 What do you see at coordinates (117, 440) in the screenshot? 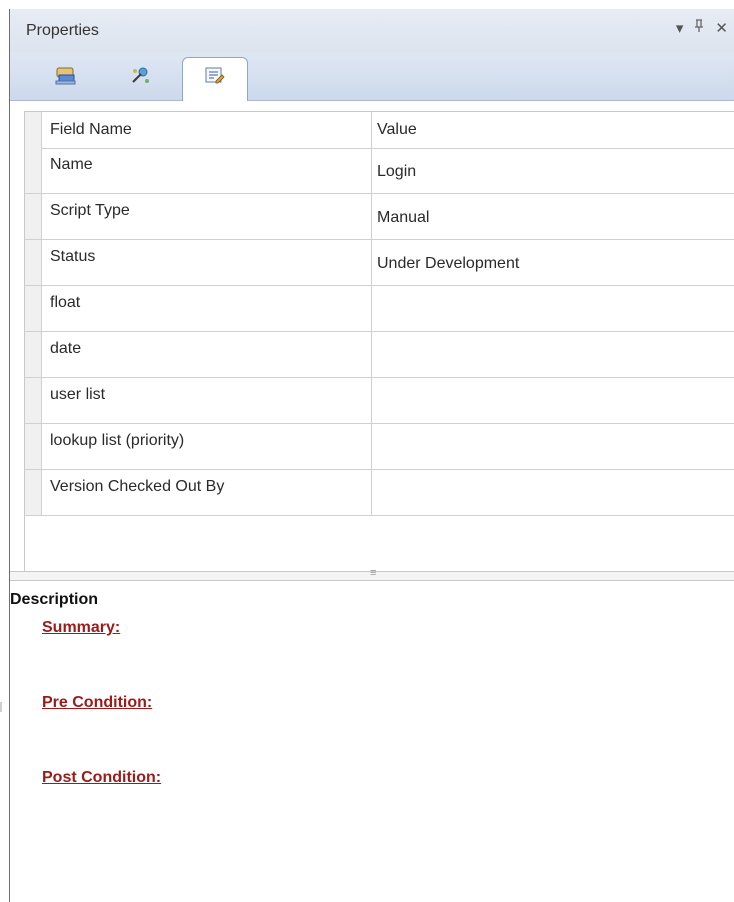
I see `field-name-cell: lookup list (priority)` at bounding box center [117, 440].